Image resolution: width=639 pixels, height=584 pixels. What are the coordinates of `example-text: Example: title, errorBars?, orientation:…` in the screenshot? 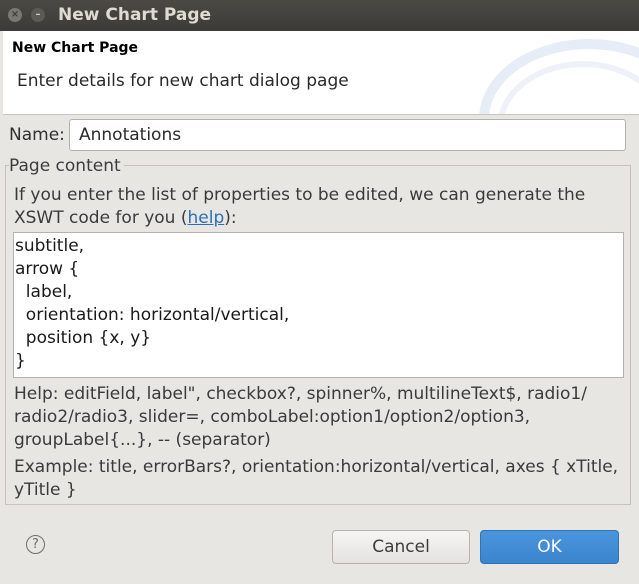 It's located at (316, 478).